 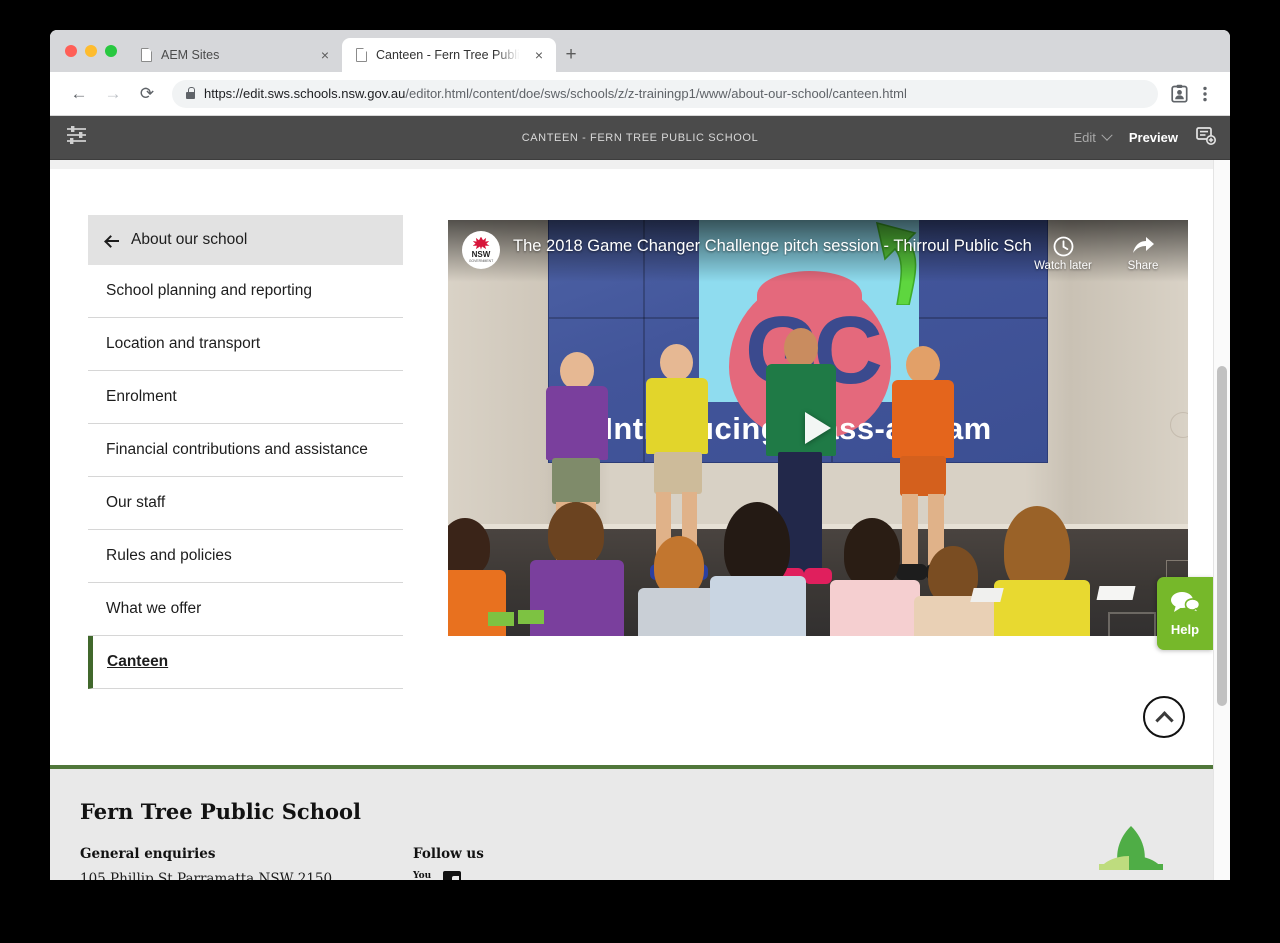 I want to click on clock-icon, so click(x=1063, y=246).